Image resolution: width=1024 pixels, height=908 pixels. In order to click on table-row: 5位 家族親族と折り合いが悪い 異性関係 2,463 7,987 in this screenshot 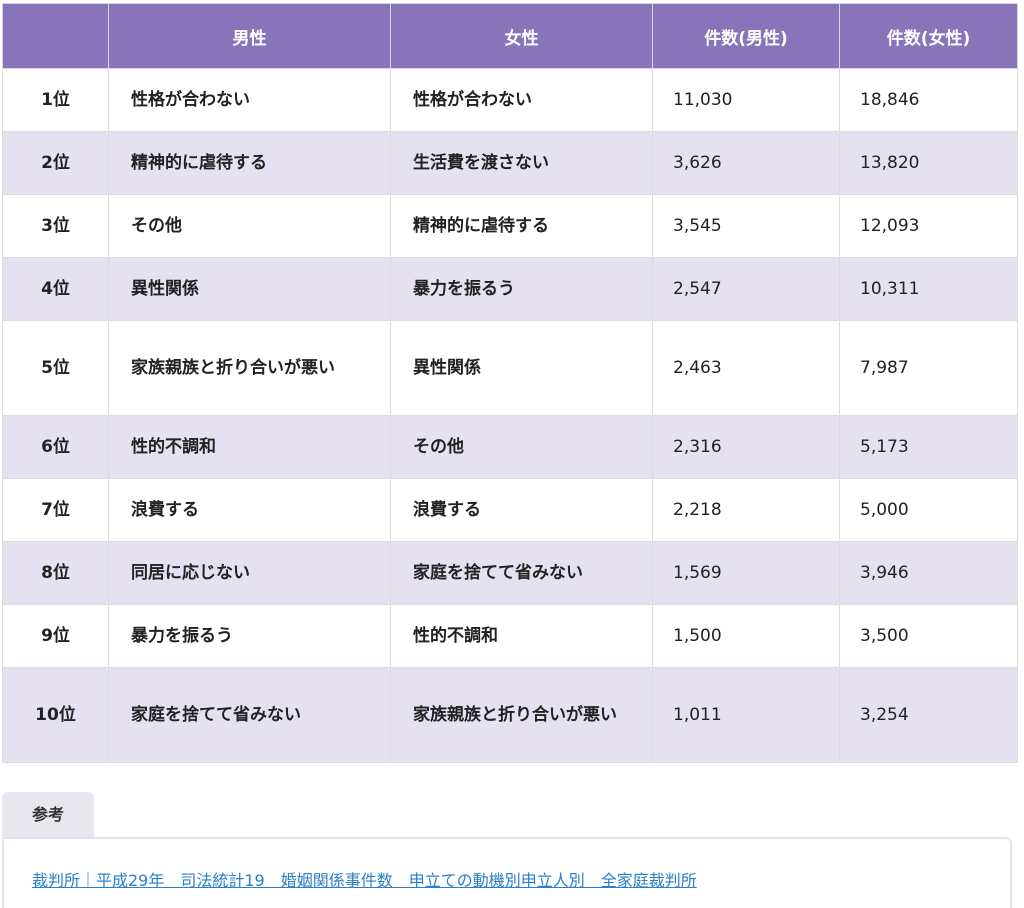, I will do `click(510, 368)`.